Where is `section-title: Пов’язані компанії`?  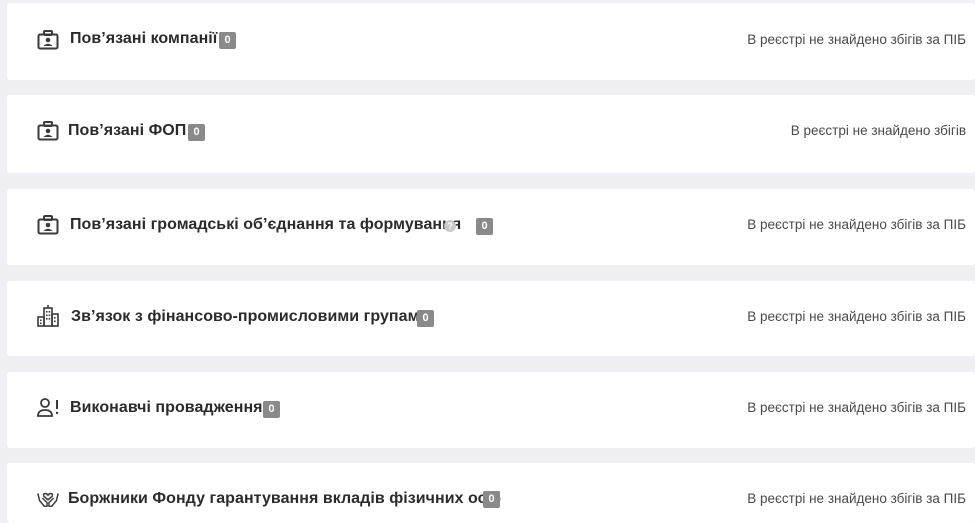 section-title: Пов’язані компанії is located at coordinates (144, 38).